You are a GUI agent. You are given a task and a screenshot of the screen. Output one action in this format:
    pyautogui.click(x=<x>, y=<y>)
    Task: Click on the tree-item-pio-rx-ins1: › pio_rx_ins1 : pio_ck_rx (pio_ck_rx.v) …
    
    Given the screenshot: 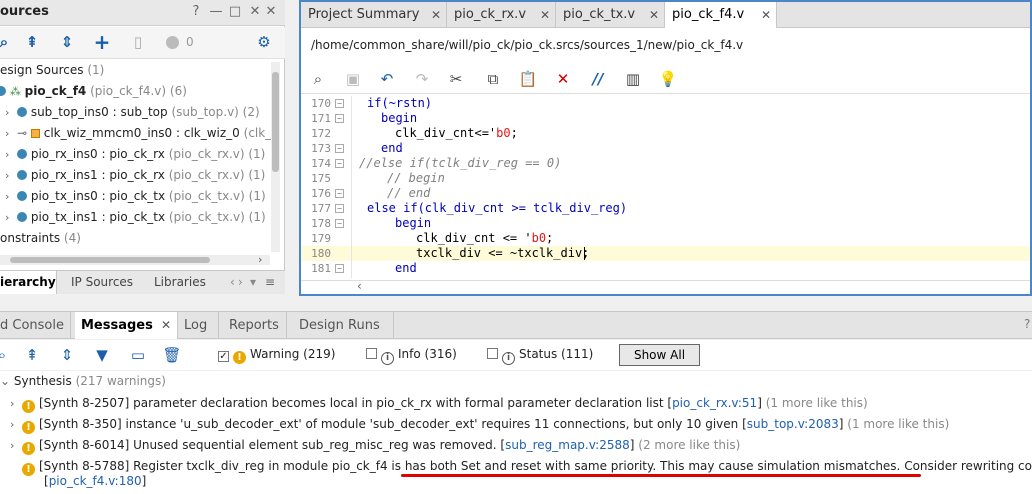 What is the action you would take?
    pyautogui.click(x=135, y=175)
    